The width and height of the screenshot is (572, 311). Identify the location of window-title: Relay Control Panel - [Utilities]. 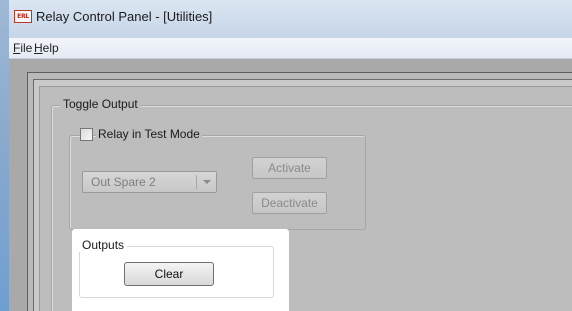
(124, 16).